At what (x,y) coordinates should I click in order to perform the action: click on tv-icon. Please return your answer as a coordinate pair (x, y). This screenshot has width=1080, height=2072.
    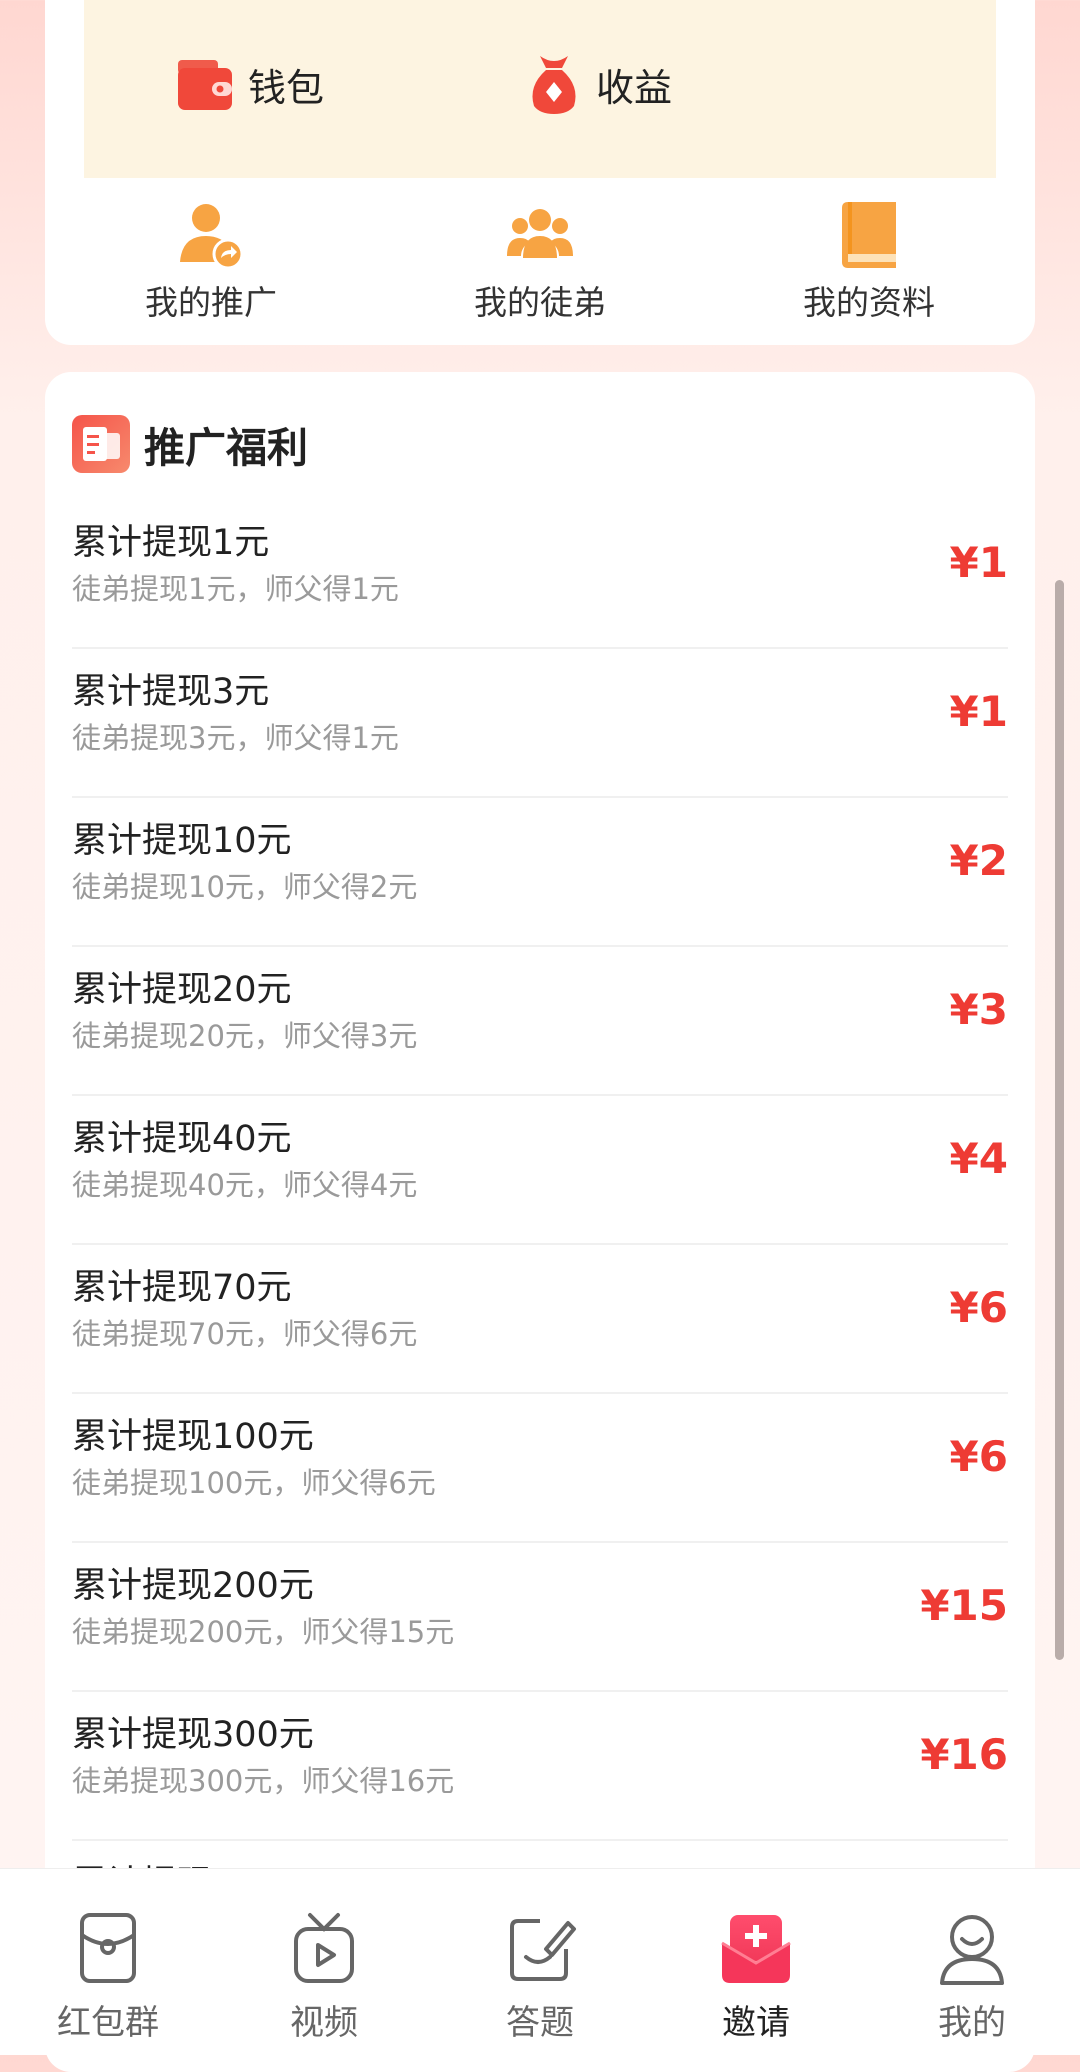
    Looking at the image, I should click on (324, 1948).